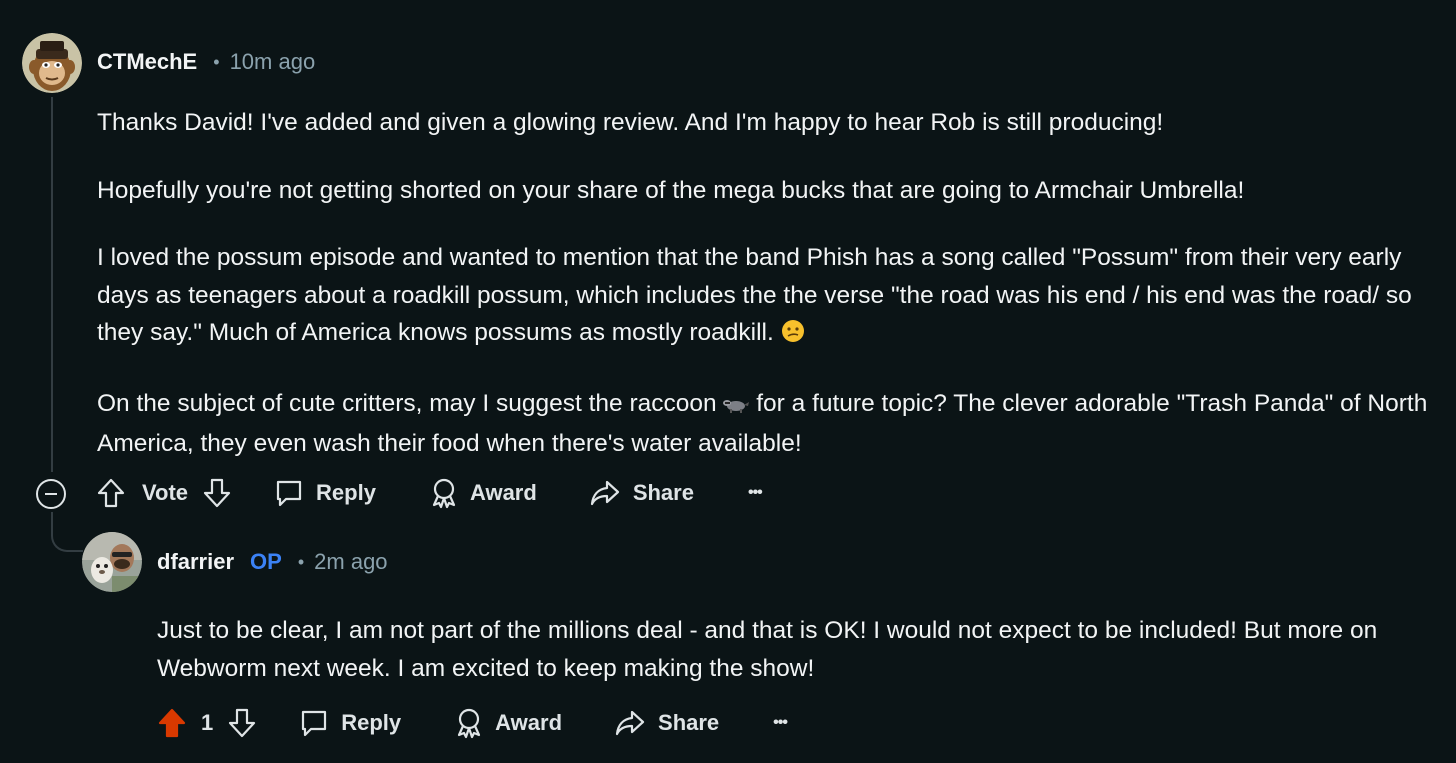  What do you see at coordinates (207, 722) in the screenshot?
I see `vote-count: 1` at bounding box center [207, 722].